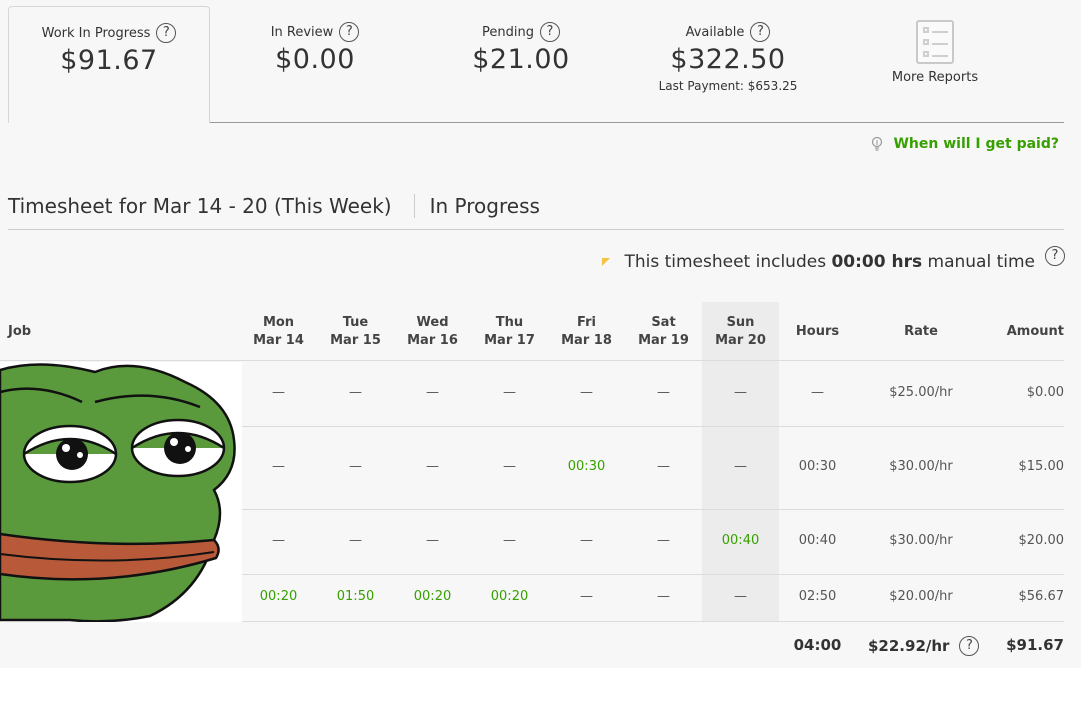  Describe the element at coordinates (509, 331) in the screenshot. I see `col-thu: Thu Mar 17` at that location.